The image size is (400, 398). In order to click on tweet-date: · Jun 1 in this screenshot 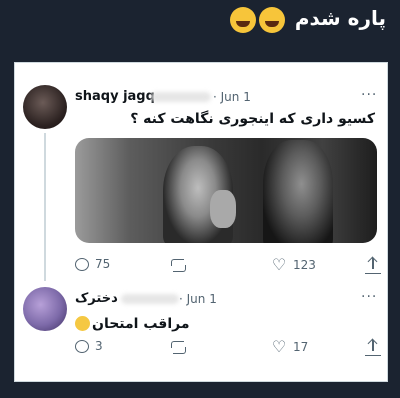, I will do `click(198, 299)`.